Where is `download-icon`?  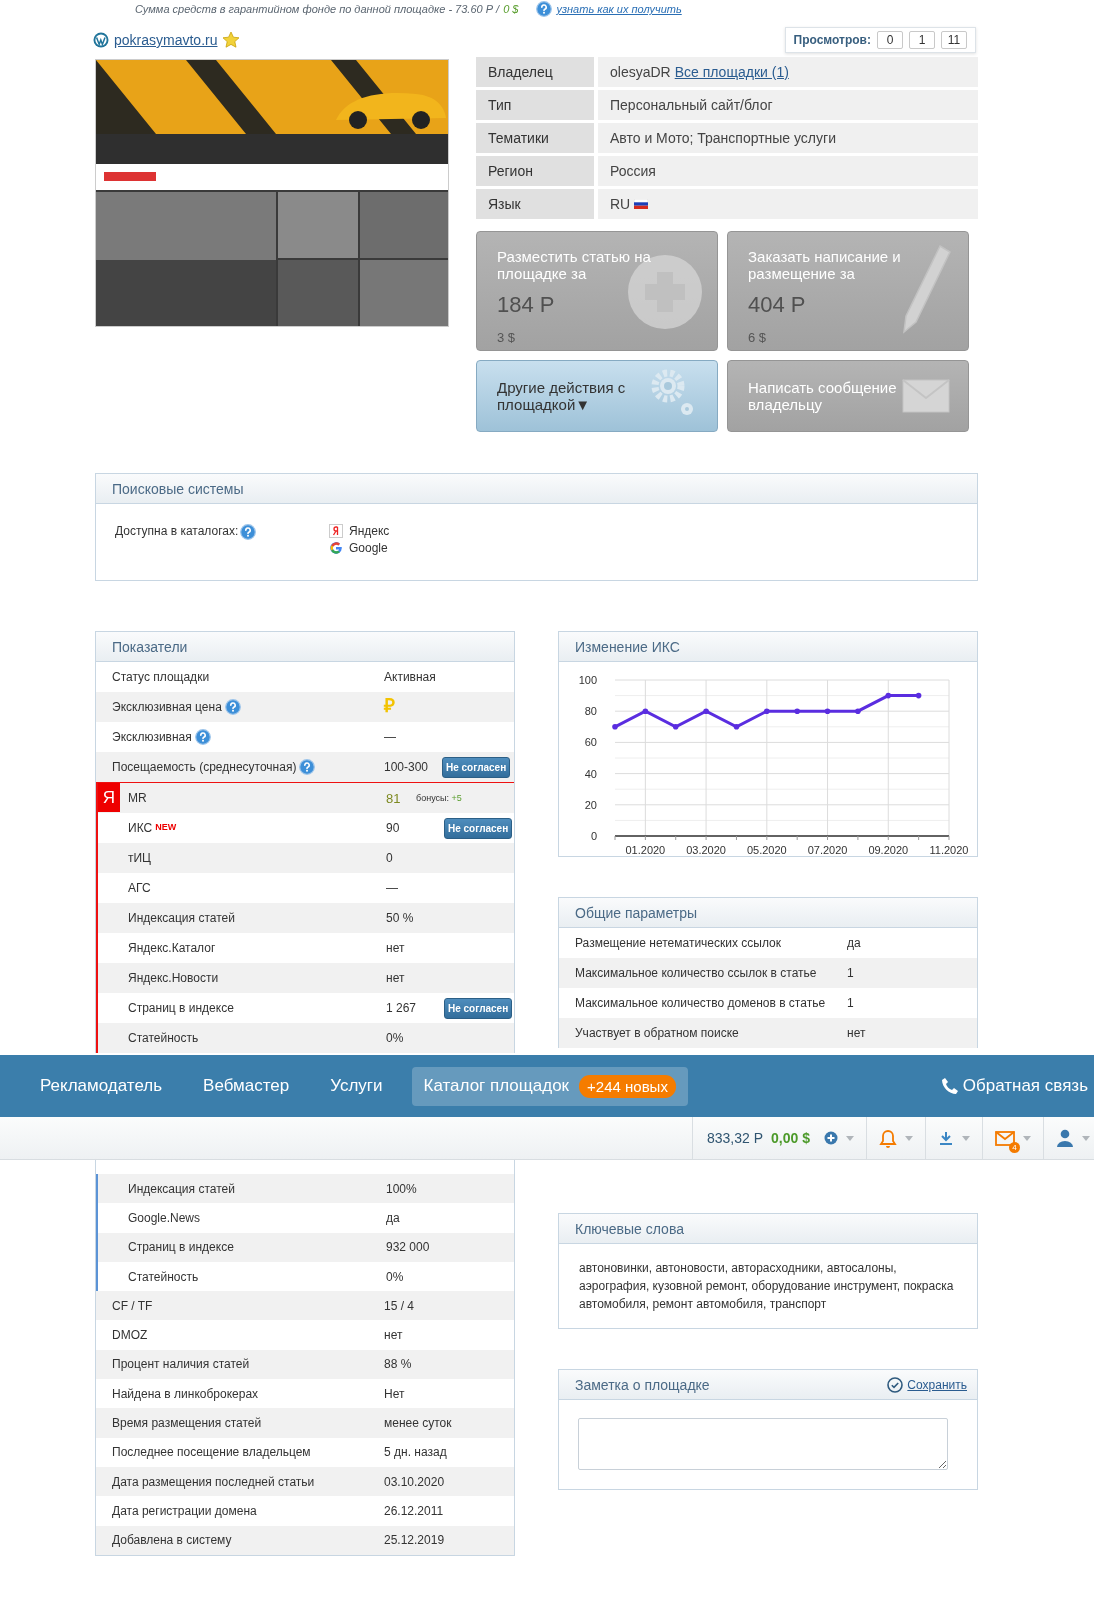 download-icon is located at coordinates (946, 1138).